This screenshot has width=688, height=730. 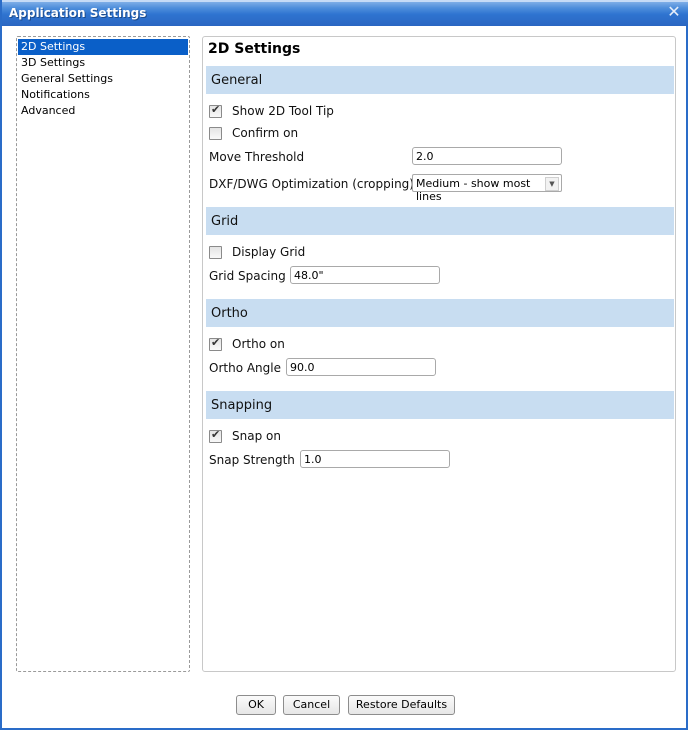 What do you see at coordinates (674, 12) in the screenshot?
I see `close-icon: ✕` at bounding box center [674, 12].